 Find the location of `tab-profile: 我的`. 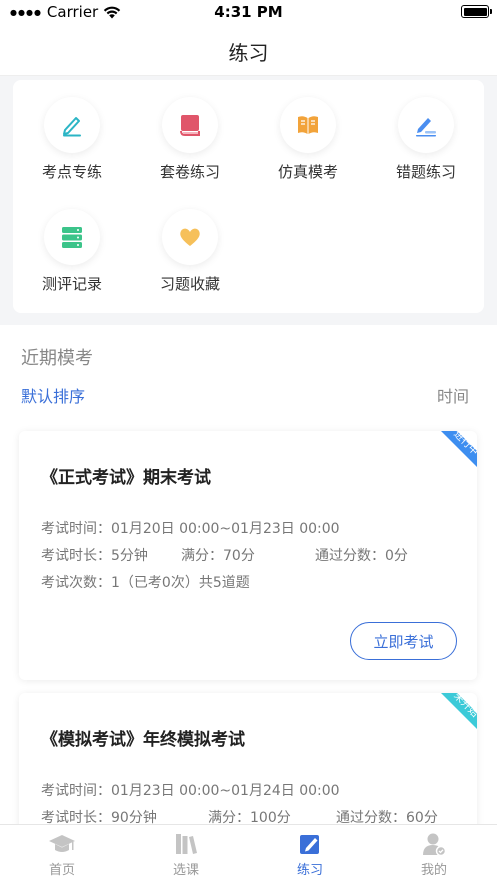

tab-profile: 我的 is located at coordinates (434, 854).